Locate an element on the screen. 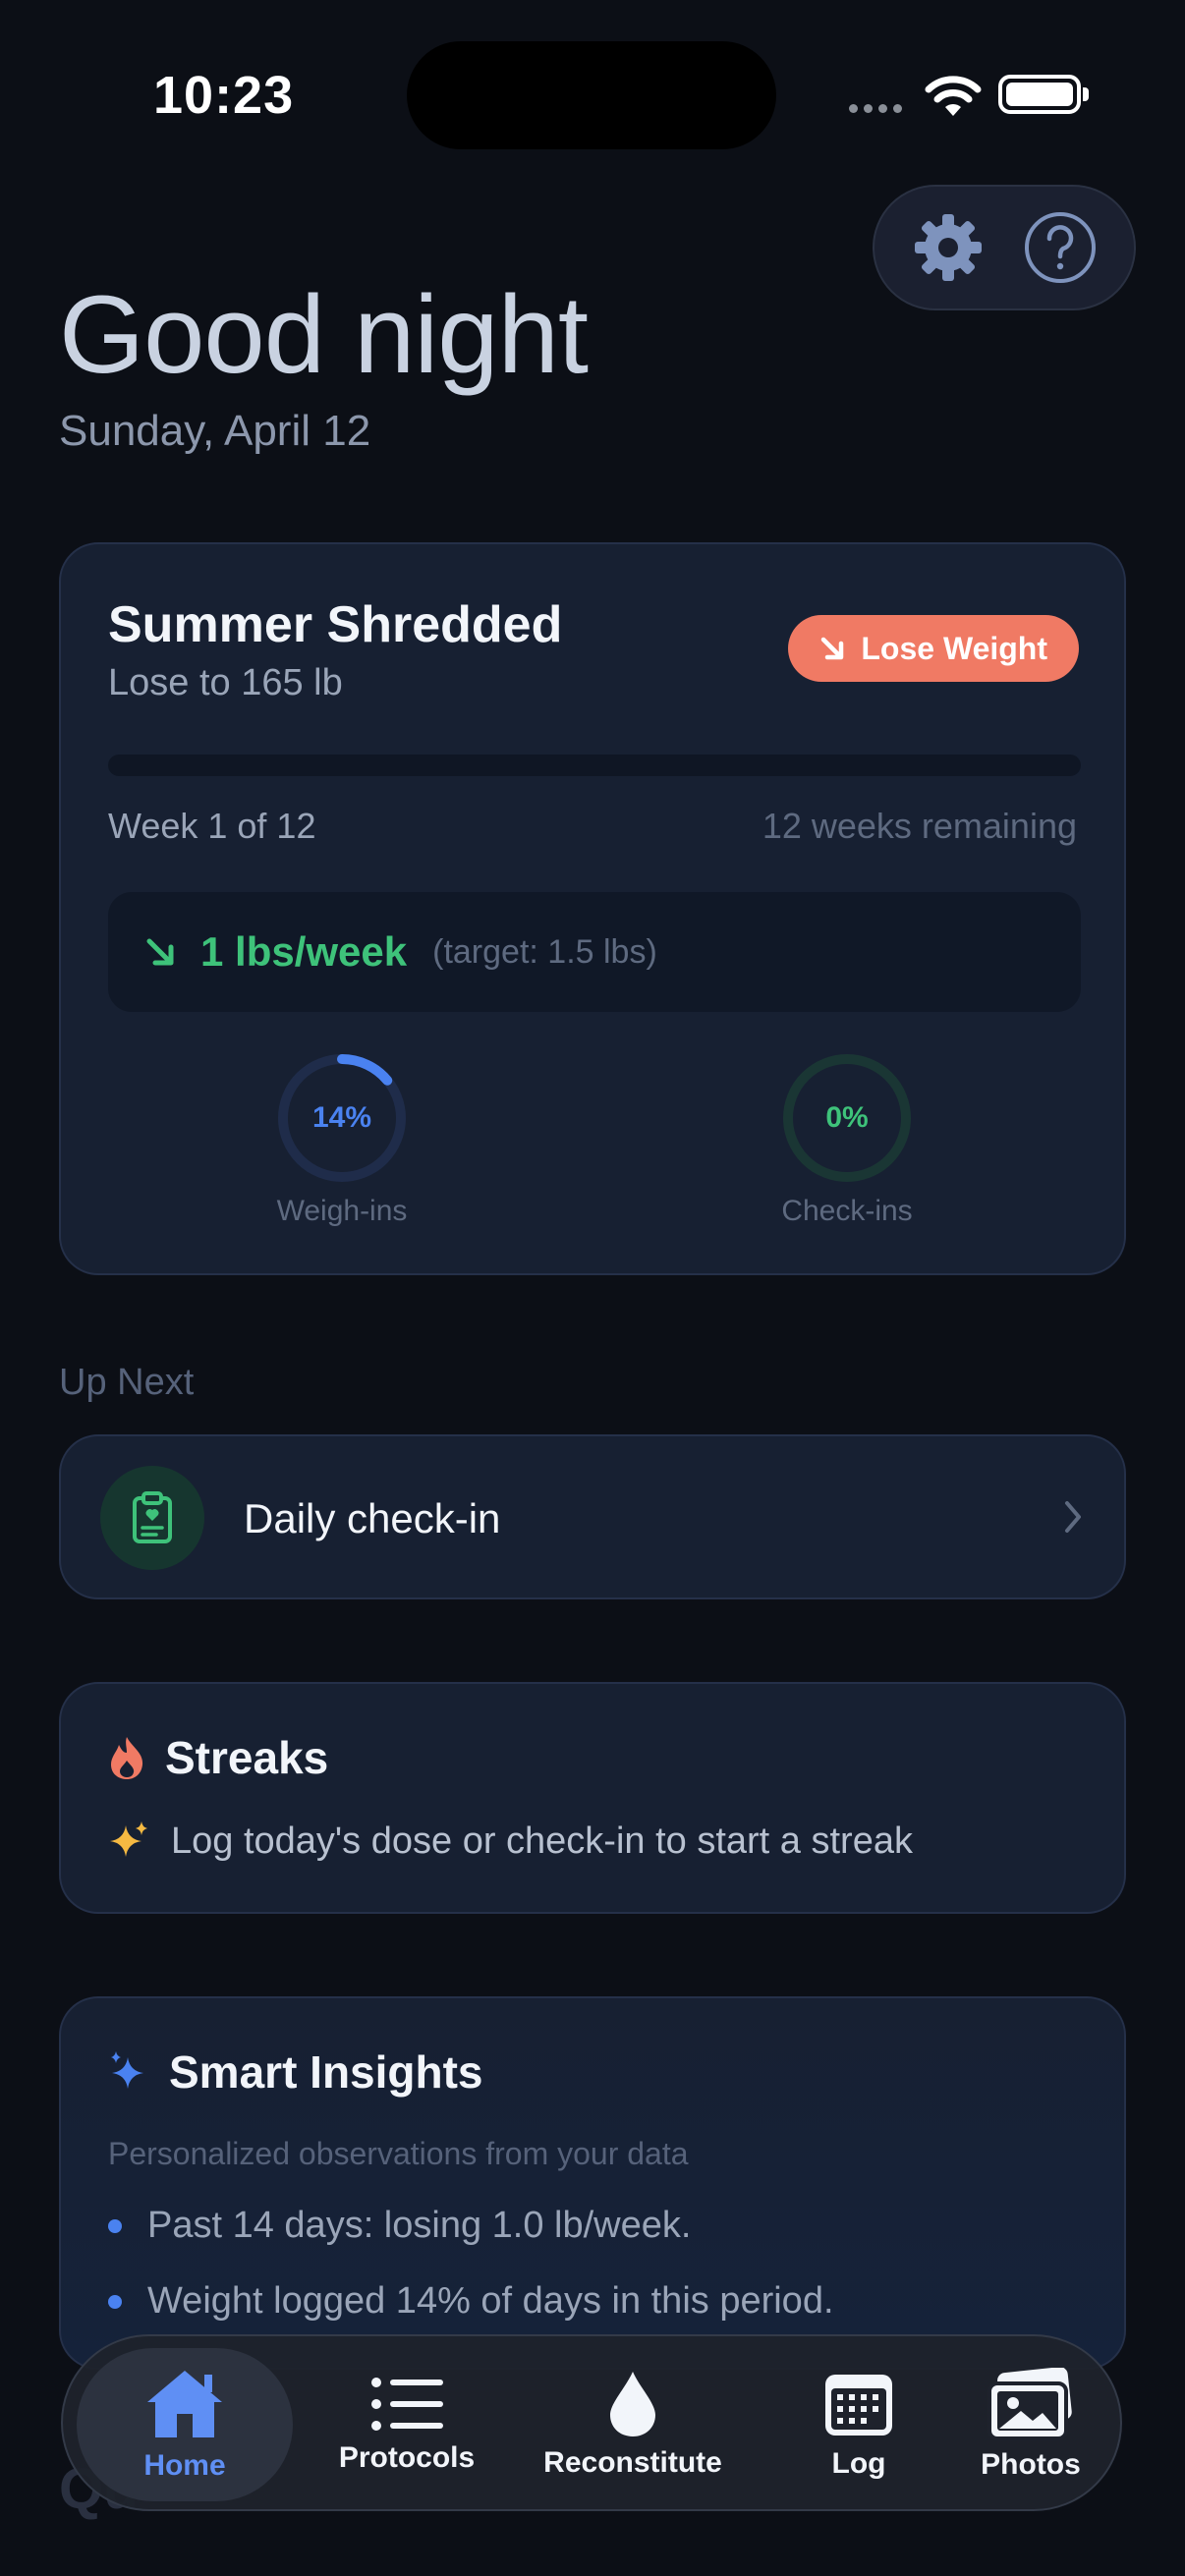  tab-bar: Home Protocols Reconstitute Log Photos is located at coordinates (592, 2422).